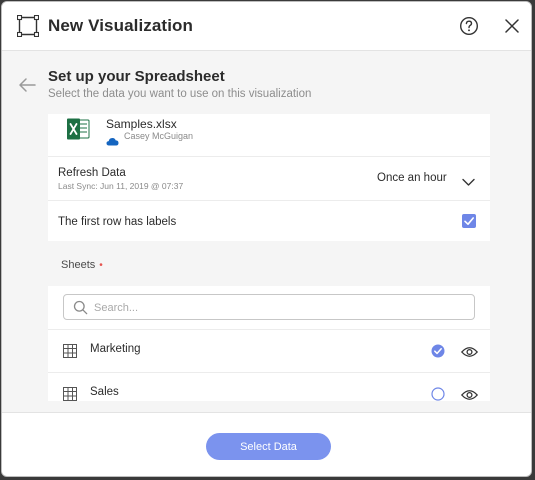  What do you see at coordinates (80, 307) in the screenshot?
I see `search-icon` at bounding box center [80, 307].